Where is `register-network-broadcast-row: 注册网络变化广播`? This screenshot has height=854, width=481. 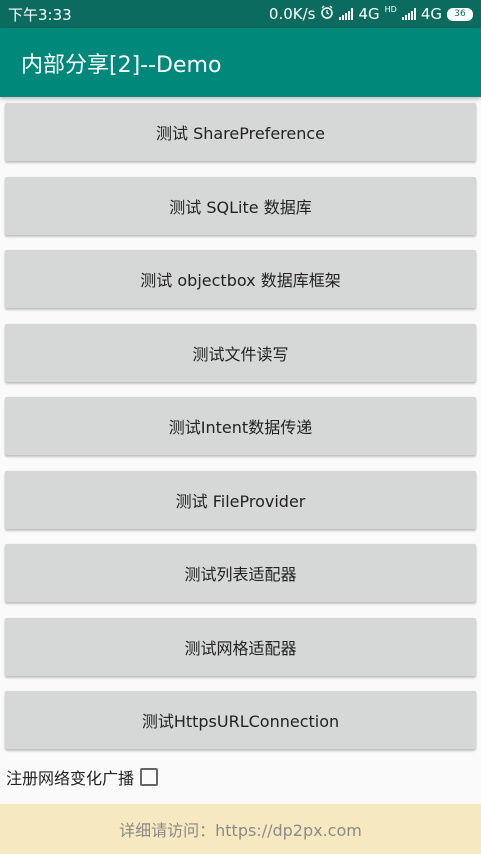 register-network-broadcast-row: 注册网络变化广播 is located at coordinates (82, 777).